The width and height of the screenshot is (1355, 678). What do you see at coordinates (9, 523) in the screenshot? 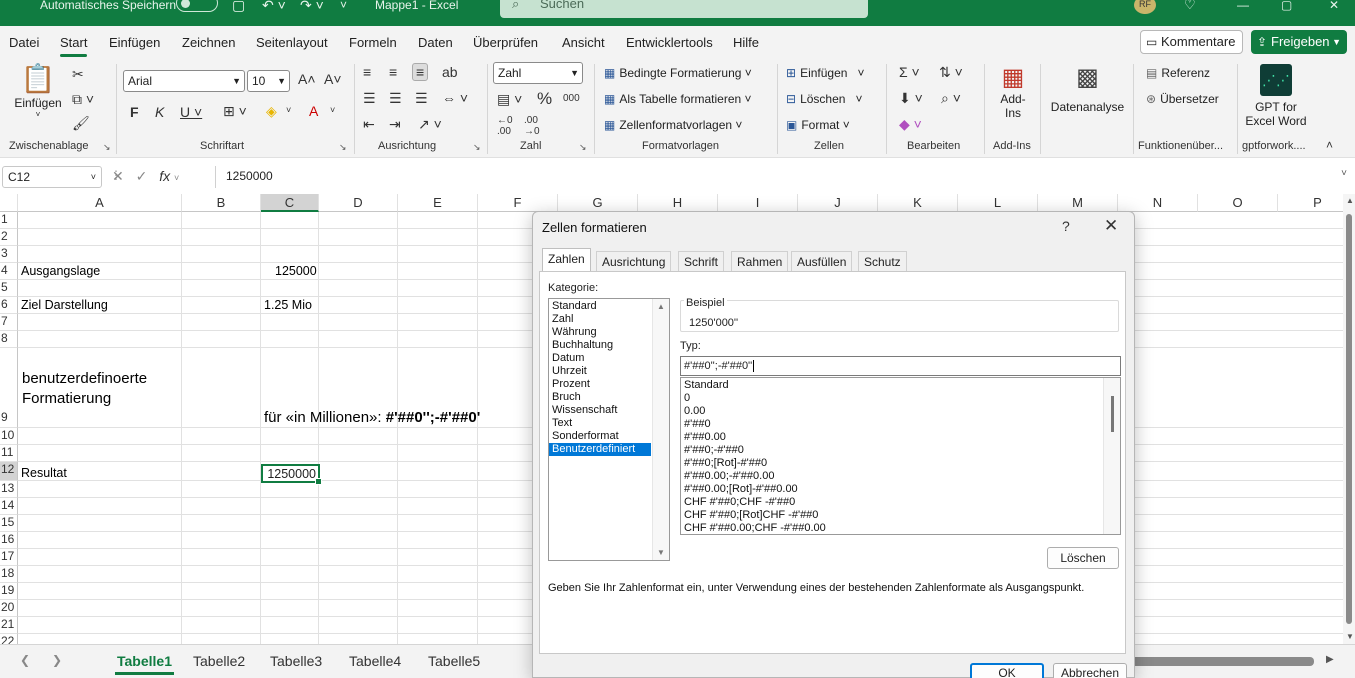
I see `row-header: 15` at bounding box center [9, 523].